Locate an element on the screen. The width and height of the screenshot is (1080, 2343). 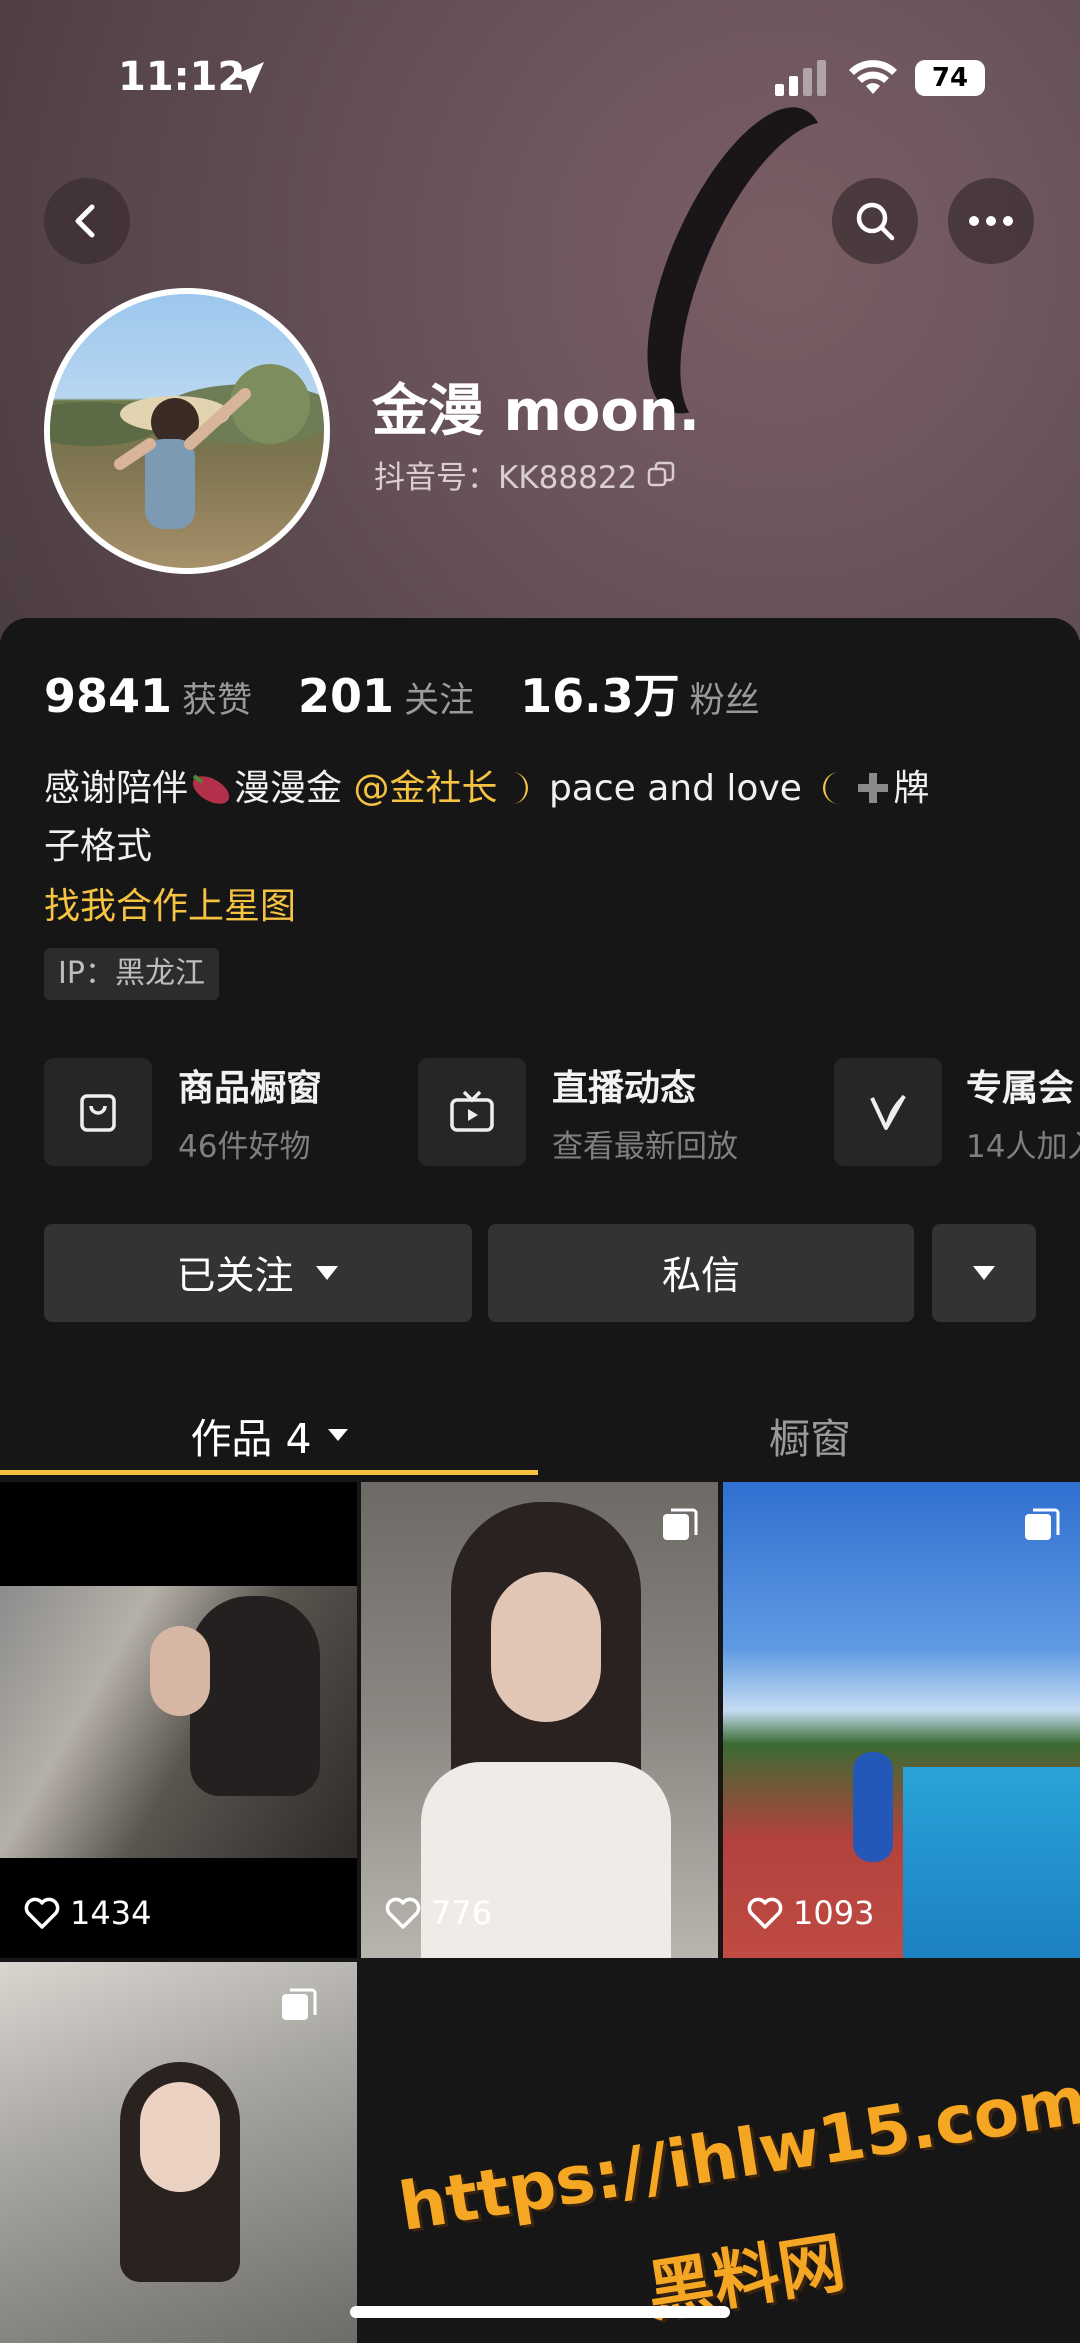
tab-works: 作品 4 is located at coordinates (270, 1435).